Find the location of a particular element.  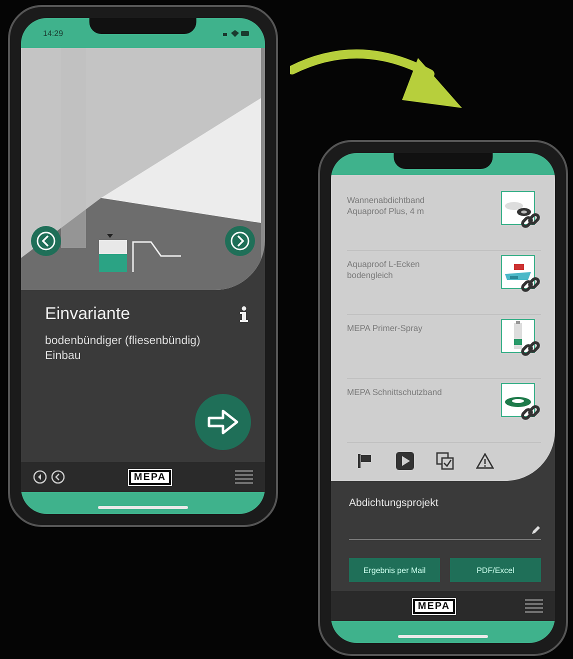

pencil-icon is located at coordinates (536, 530).